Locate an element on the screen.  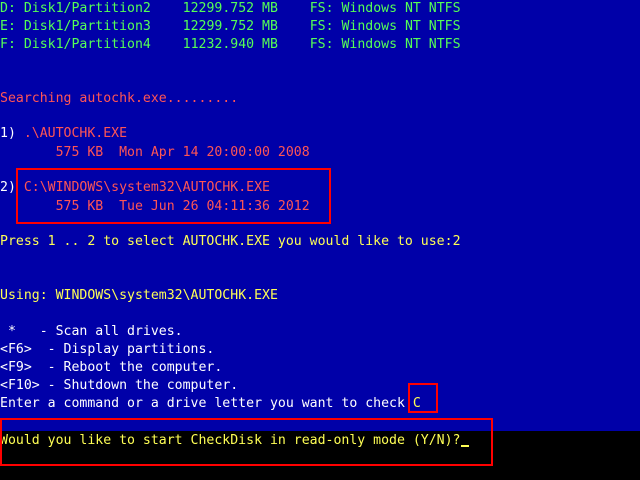
option-1-details: 575 KB Mon Apr 14 20:00:00 2008 is located at coordinates (155, 153).